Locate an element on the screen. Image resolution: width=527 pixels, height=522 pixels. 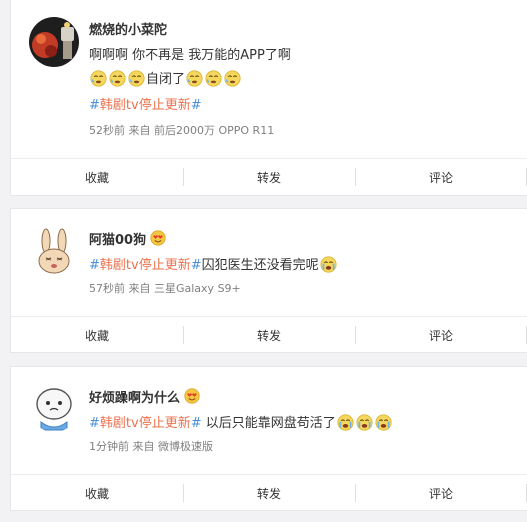
post-text-emoji-line: 自闭了 is located at coordinates (165, 77).